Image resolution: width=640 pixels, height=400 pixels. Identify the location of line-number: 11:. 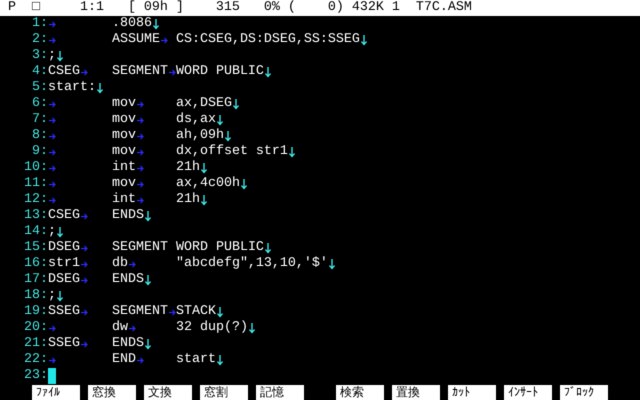
(35, 184).